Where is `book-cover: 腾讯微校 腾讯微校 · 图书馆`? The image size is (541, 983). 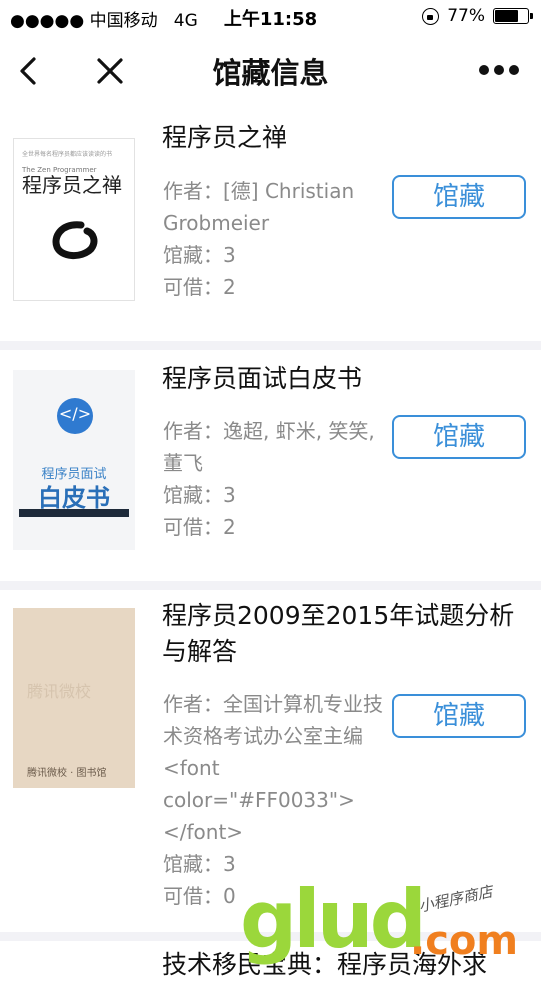
book-cover: 腾讯微校 腾讯微校 · 图书馆 is located at coordinates (74, 698).